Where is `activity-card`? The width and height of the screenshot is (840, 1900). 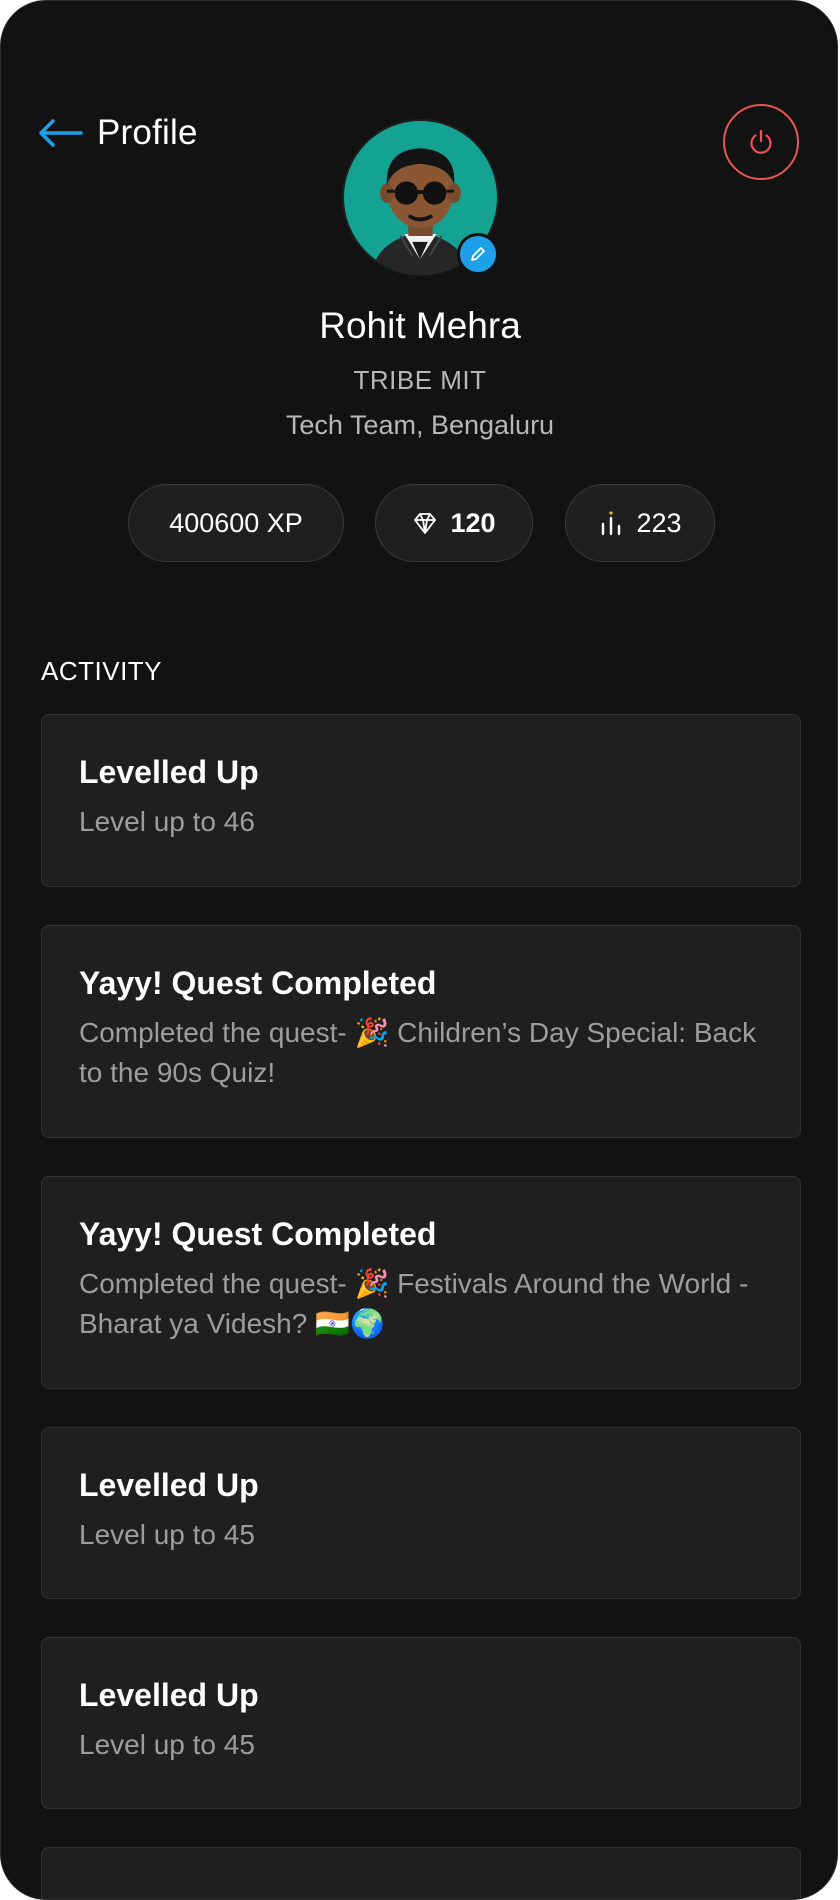
activity-card is located at coordinates (421, 1873).